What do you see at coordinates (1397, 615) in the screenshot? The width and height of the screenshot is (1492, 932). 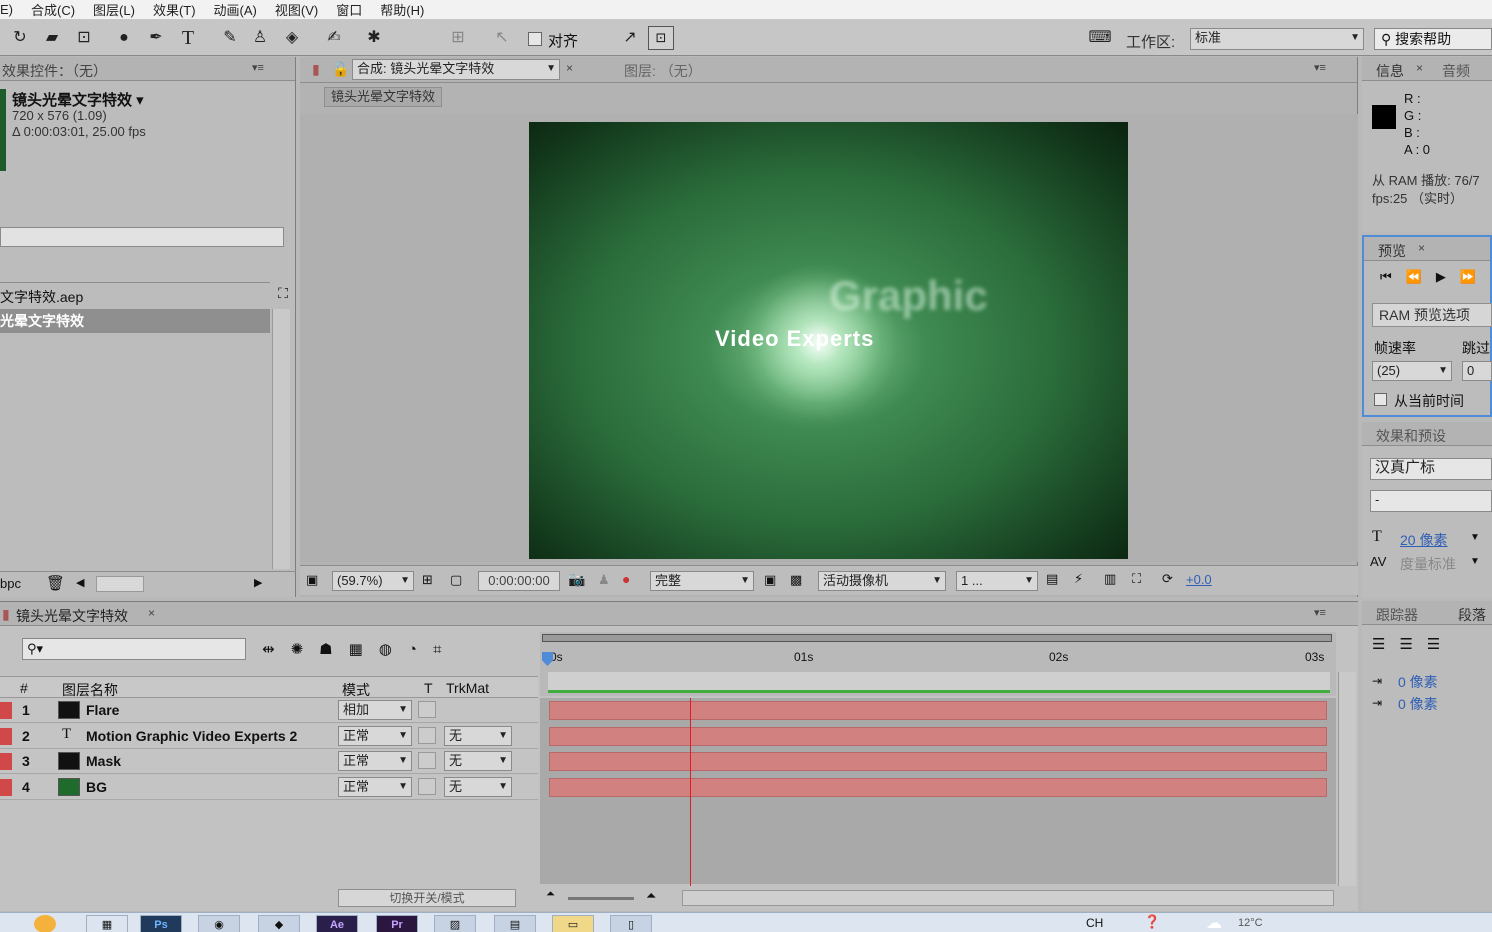 I see `tab-tracker: 跟踪器` at bounding box center [1397, 615].